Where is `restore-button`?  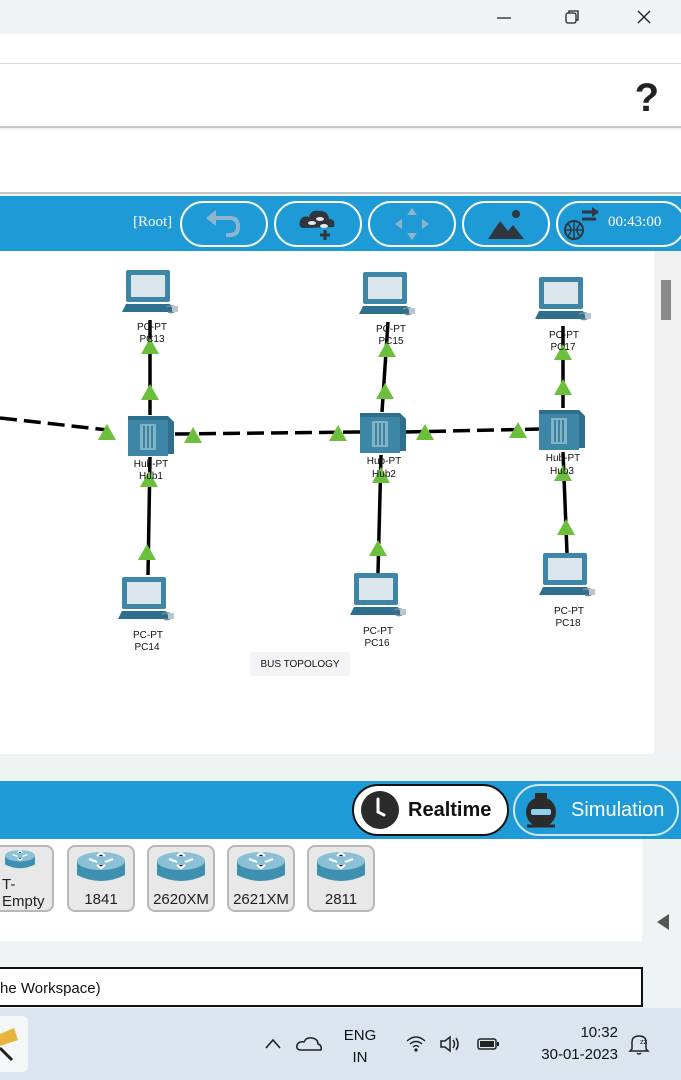
restore-button is located at coordinates (572, 17).